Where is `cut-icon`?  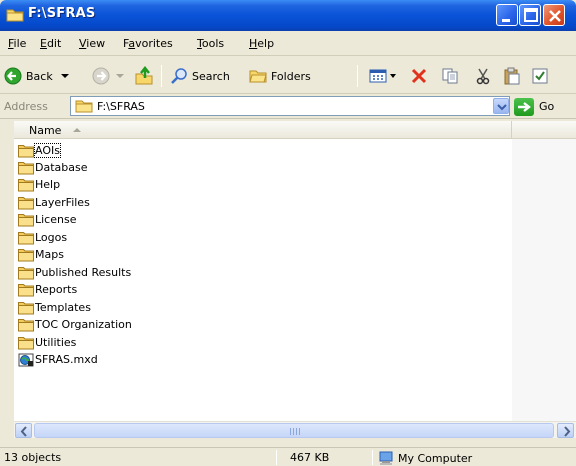 cut-icon is located at coordinates (483, 76).